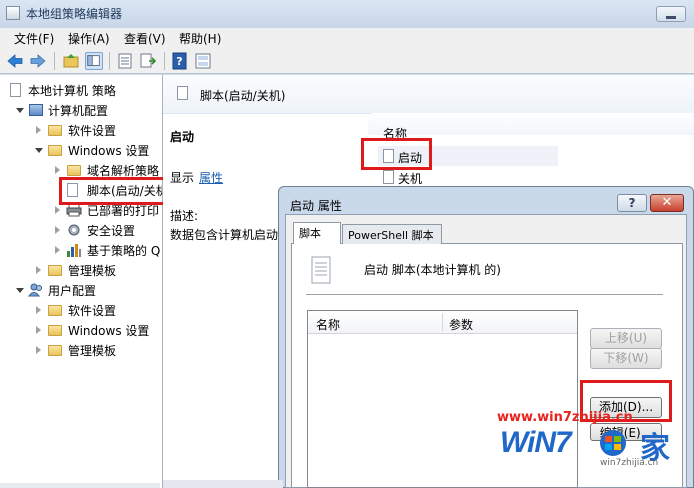 The width and height of the screenshot is (694, 488). I want to click on app-icon, so click(13, 13).